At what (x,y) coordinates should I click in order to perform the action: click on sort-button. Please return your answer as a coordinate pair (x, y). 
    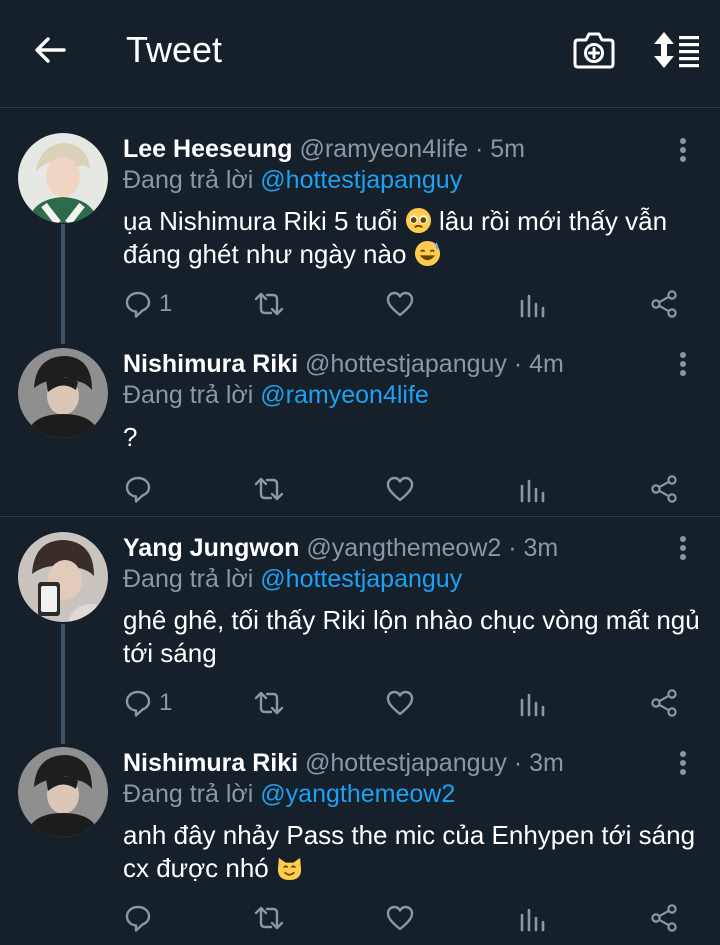
    Looking at the image, I should click on (676, 50).